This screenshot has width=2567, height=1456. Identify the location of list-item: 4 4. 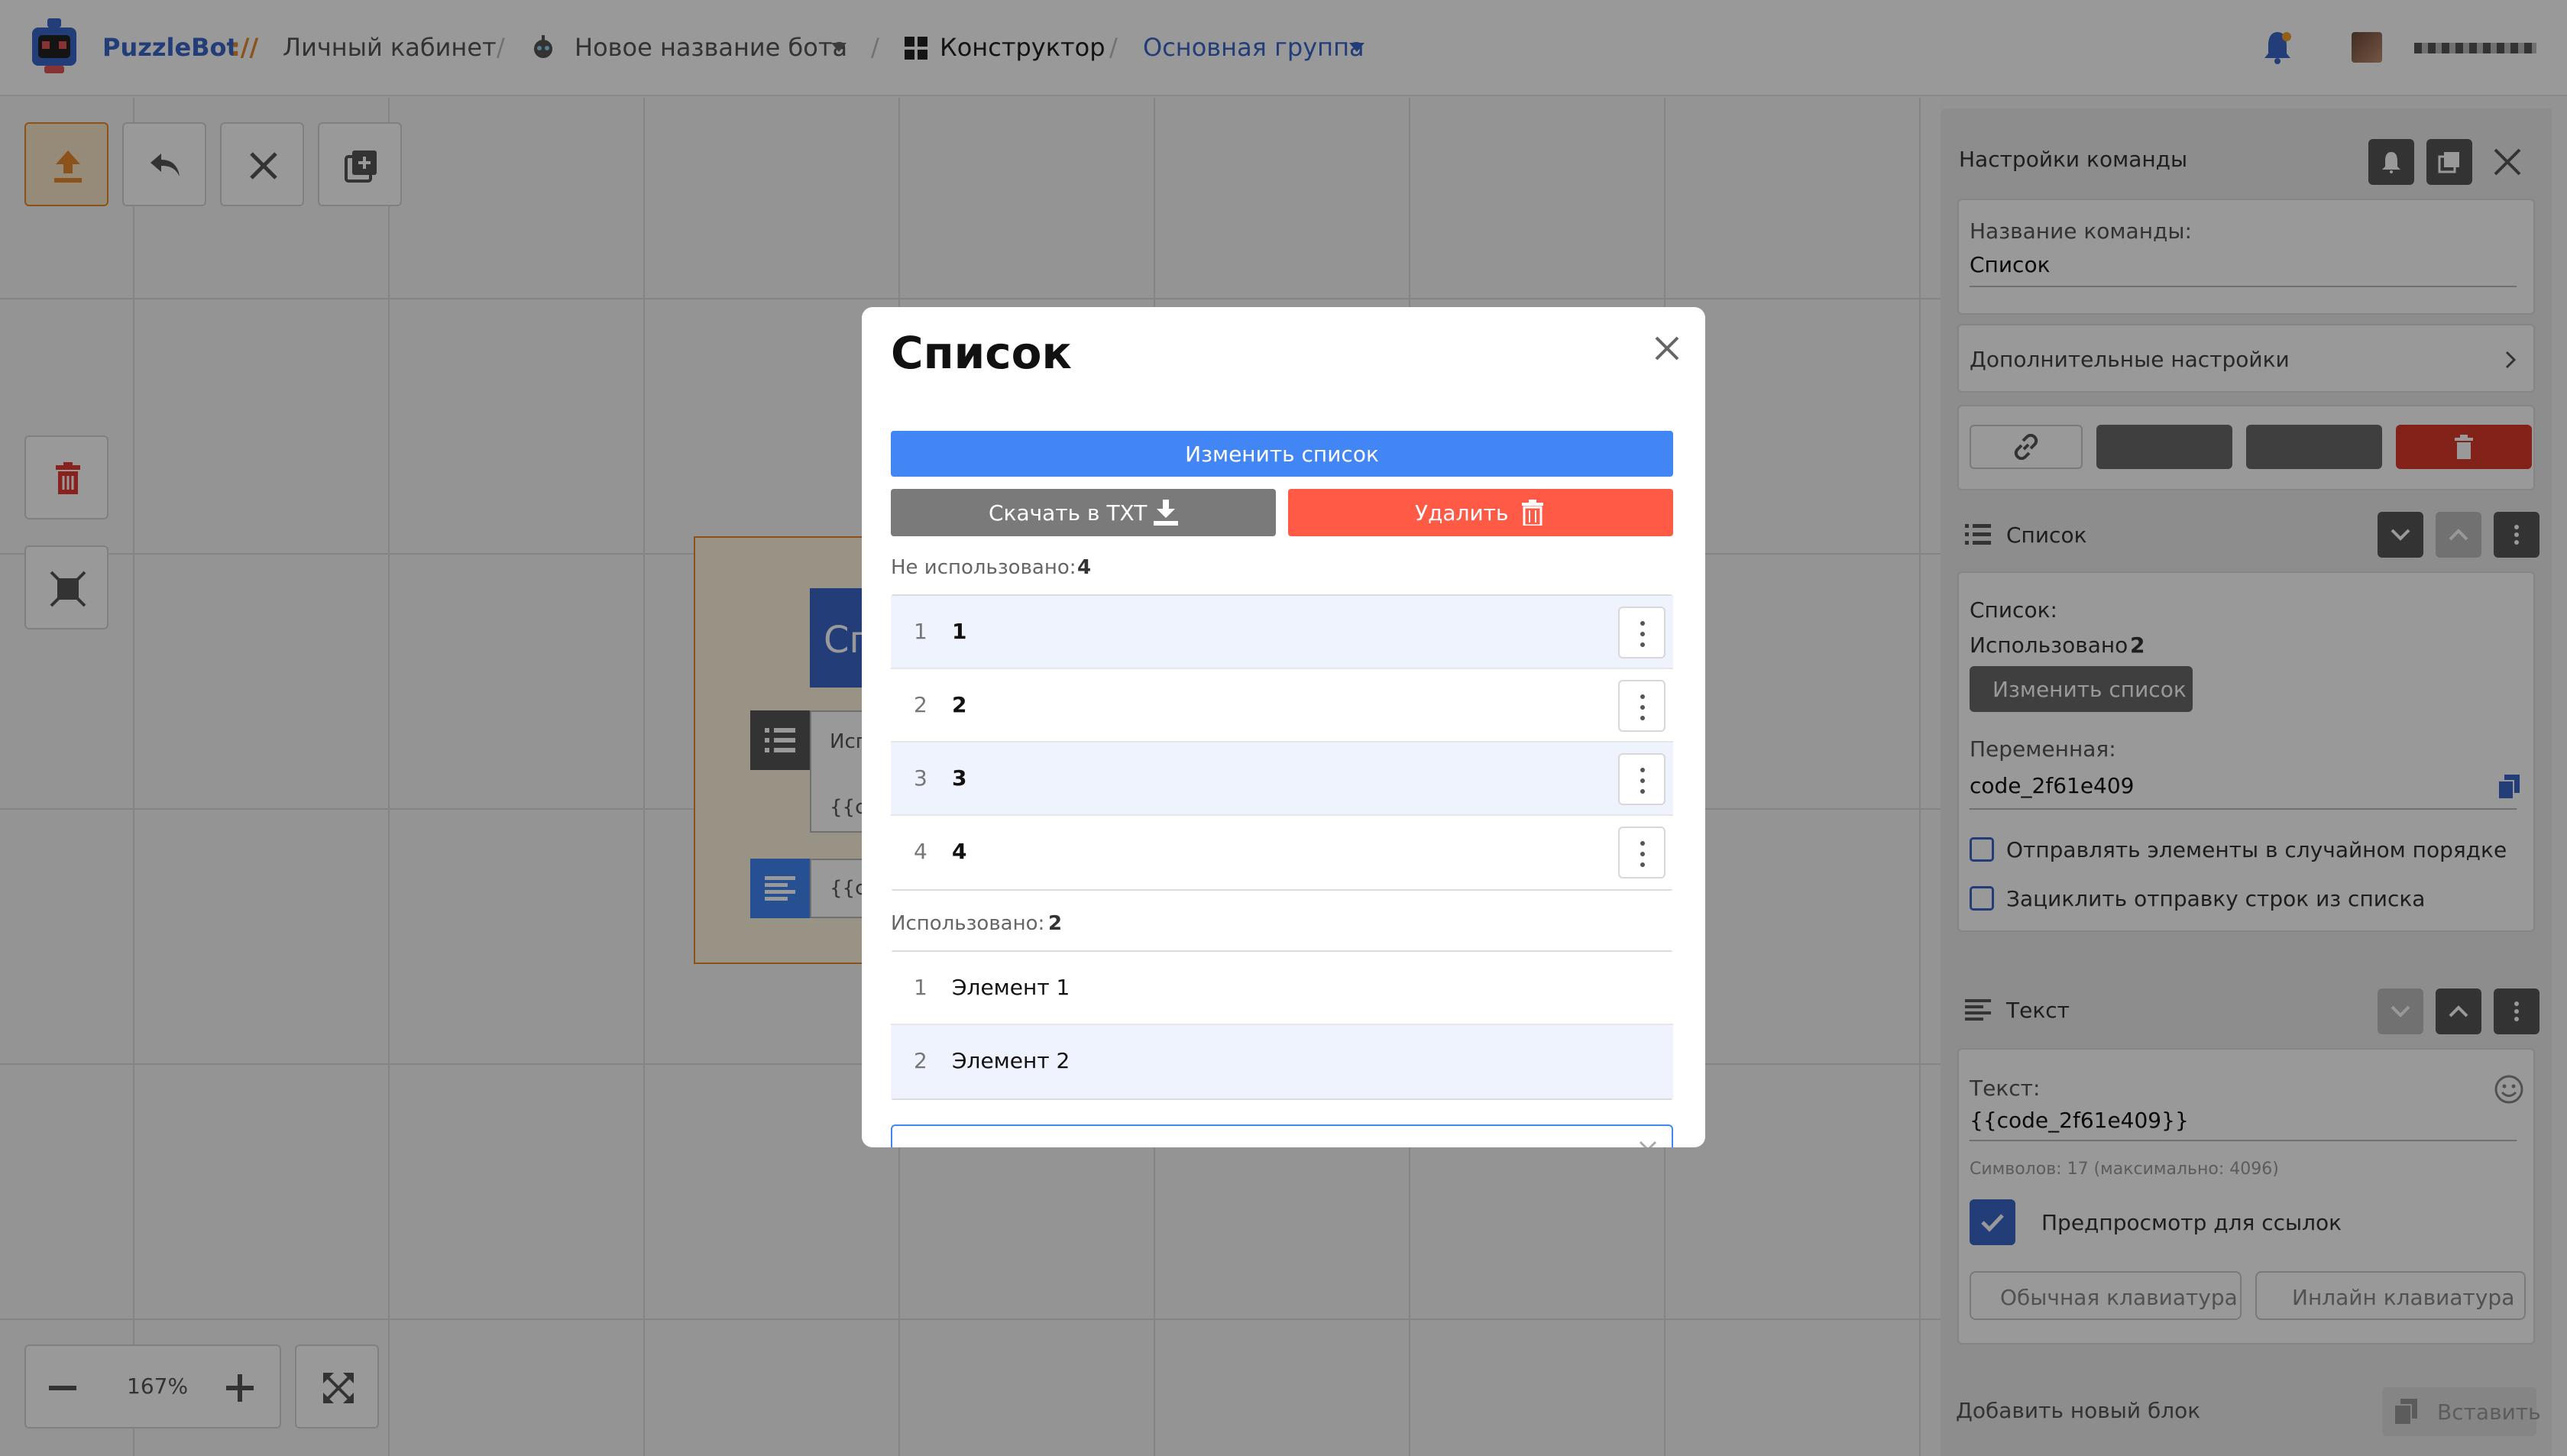
(1282, 853).